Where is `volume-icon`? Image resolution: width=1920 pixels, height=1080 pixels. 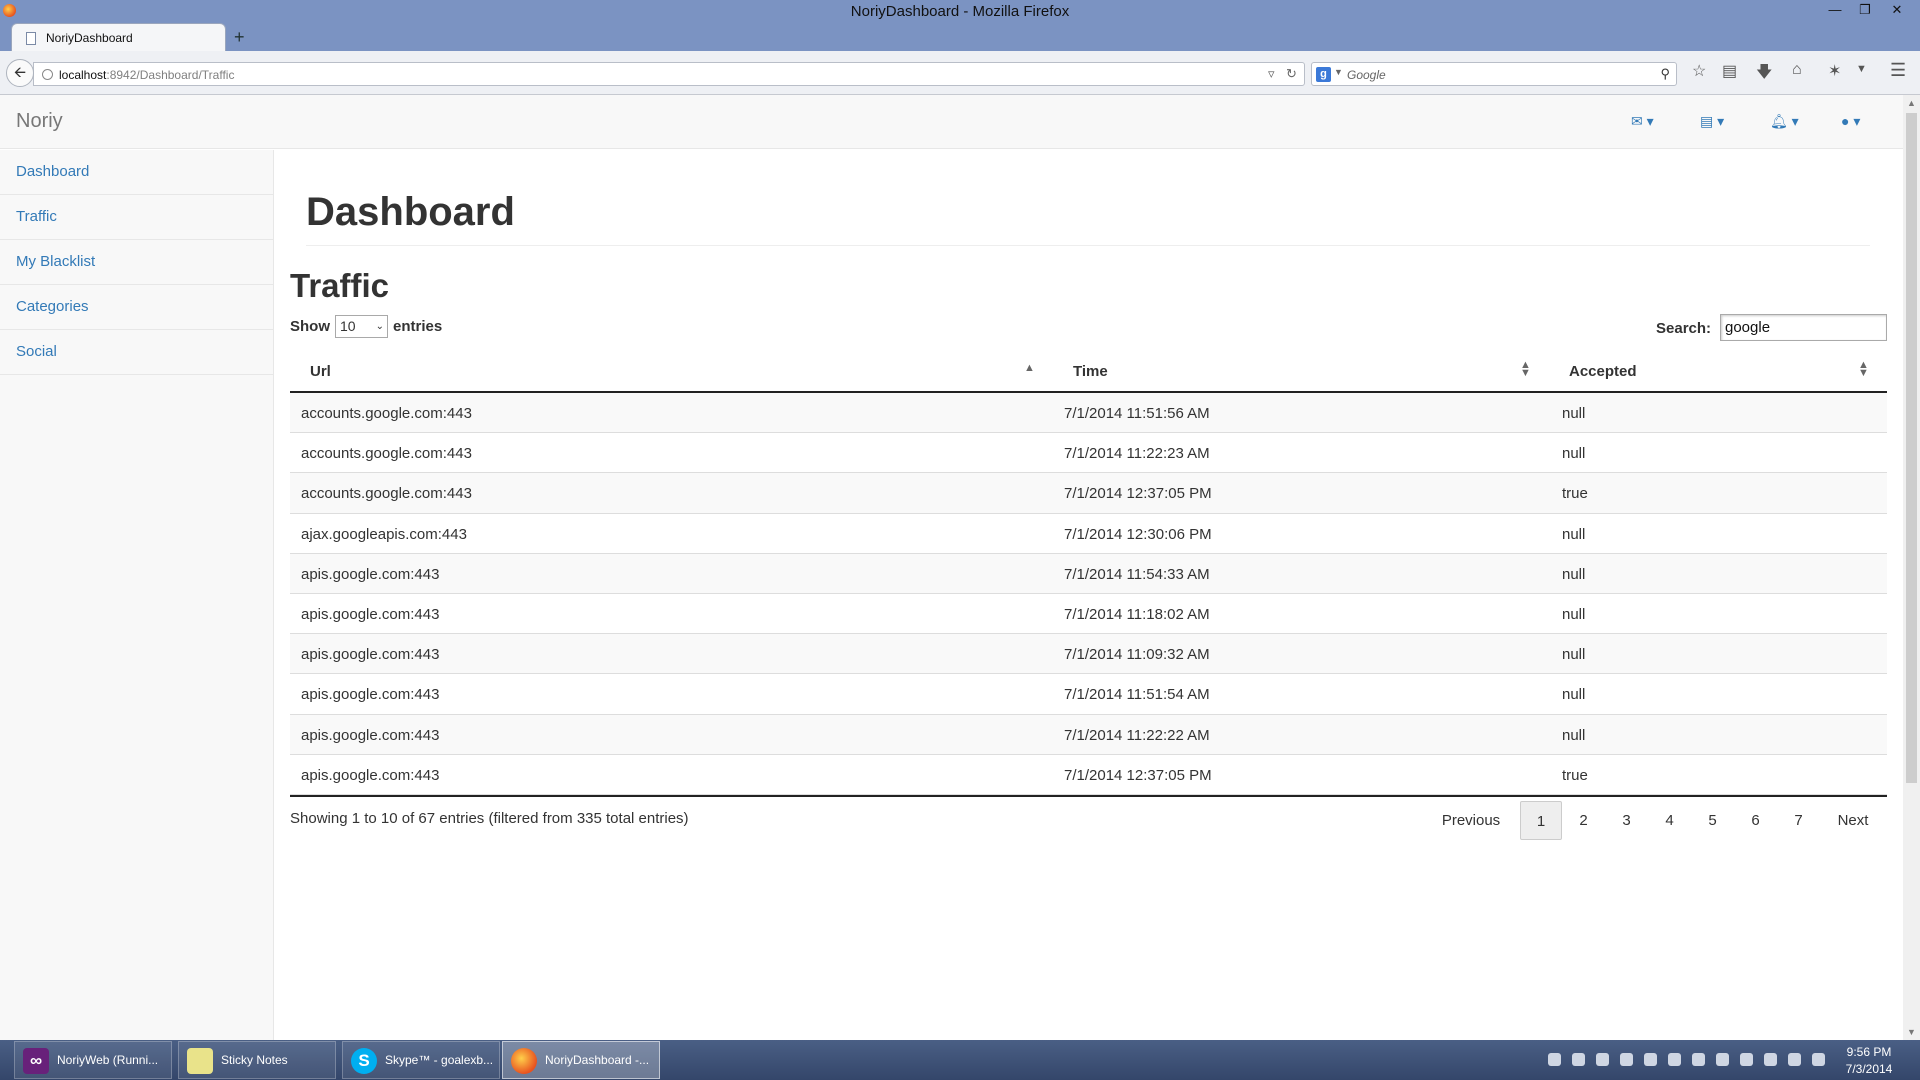
volume-icon is located at coordinates (1818, 1059).